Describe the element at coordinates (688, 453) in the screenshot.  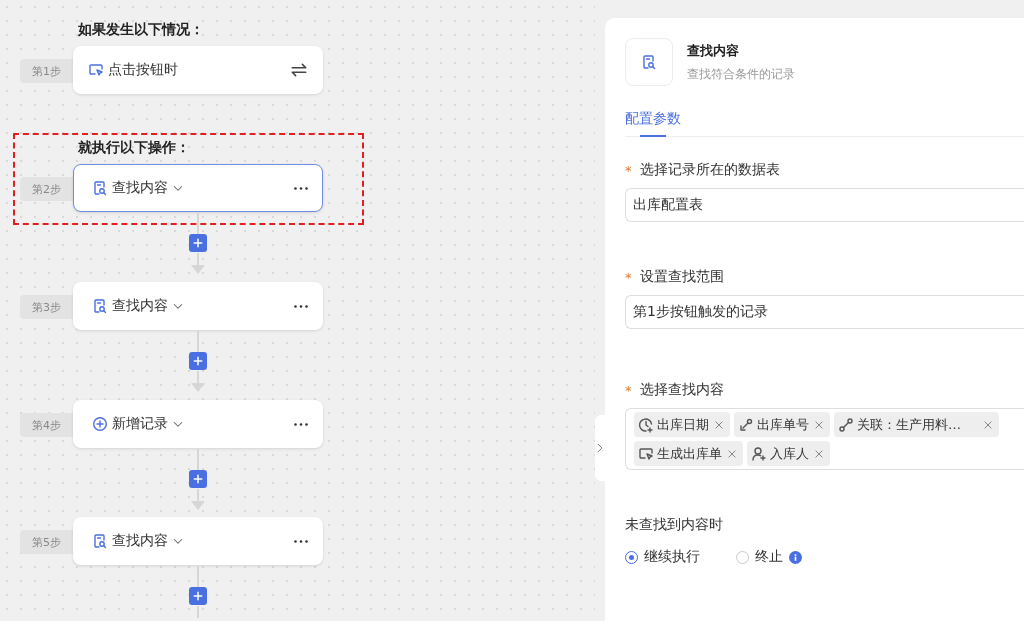
I see `field-tag: 生成出库单` at that location.